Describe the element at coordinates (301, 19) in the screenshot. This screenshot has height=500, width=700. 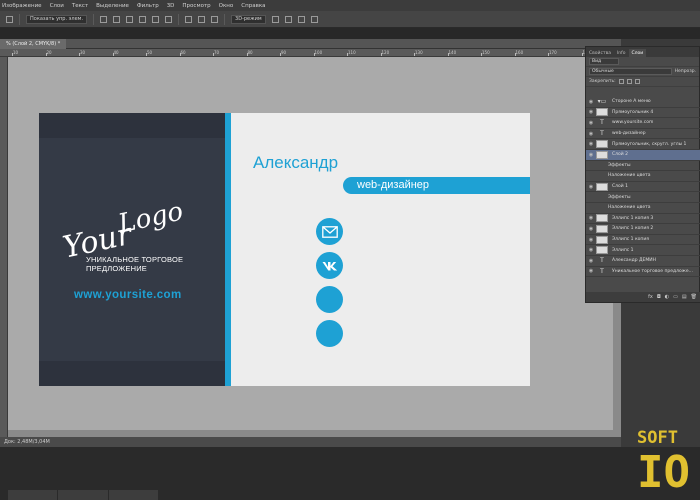
I see `3d-pan-icon` at that location.